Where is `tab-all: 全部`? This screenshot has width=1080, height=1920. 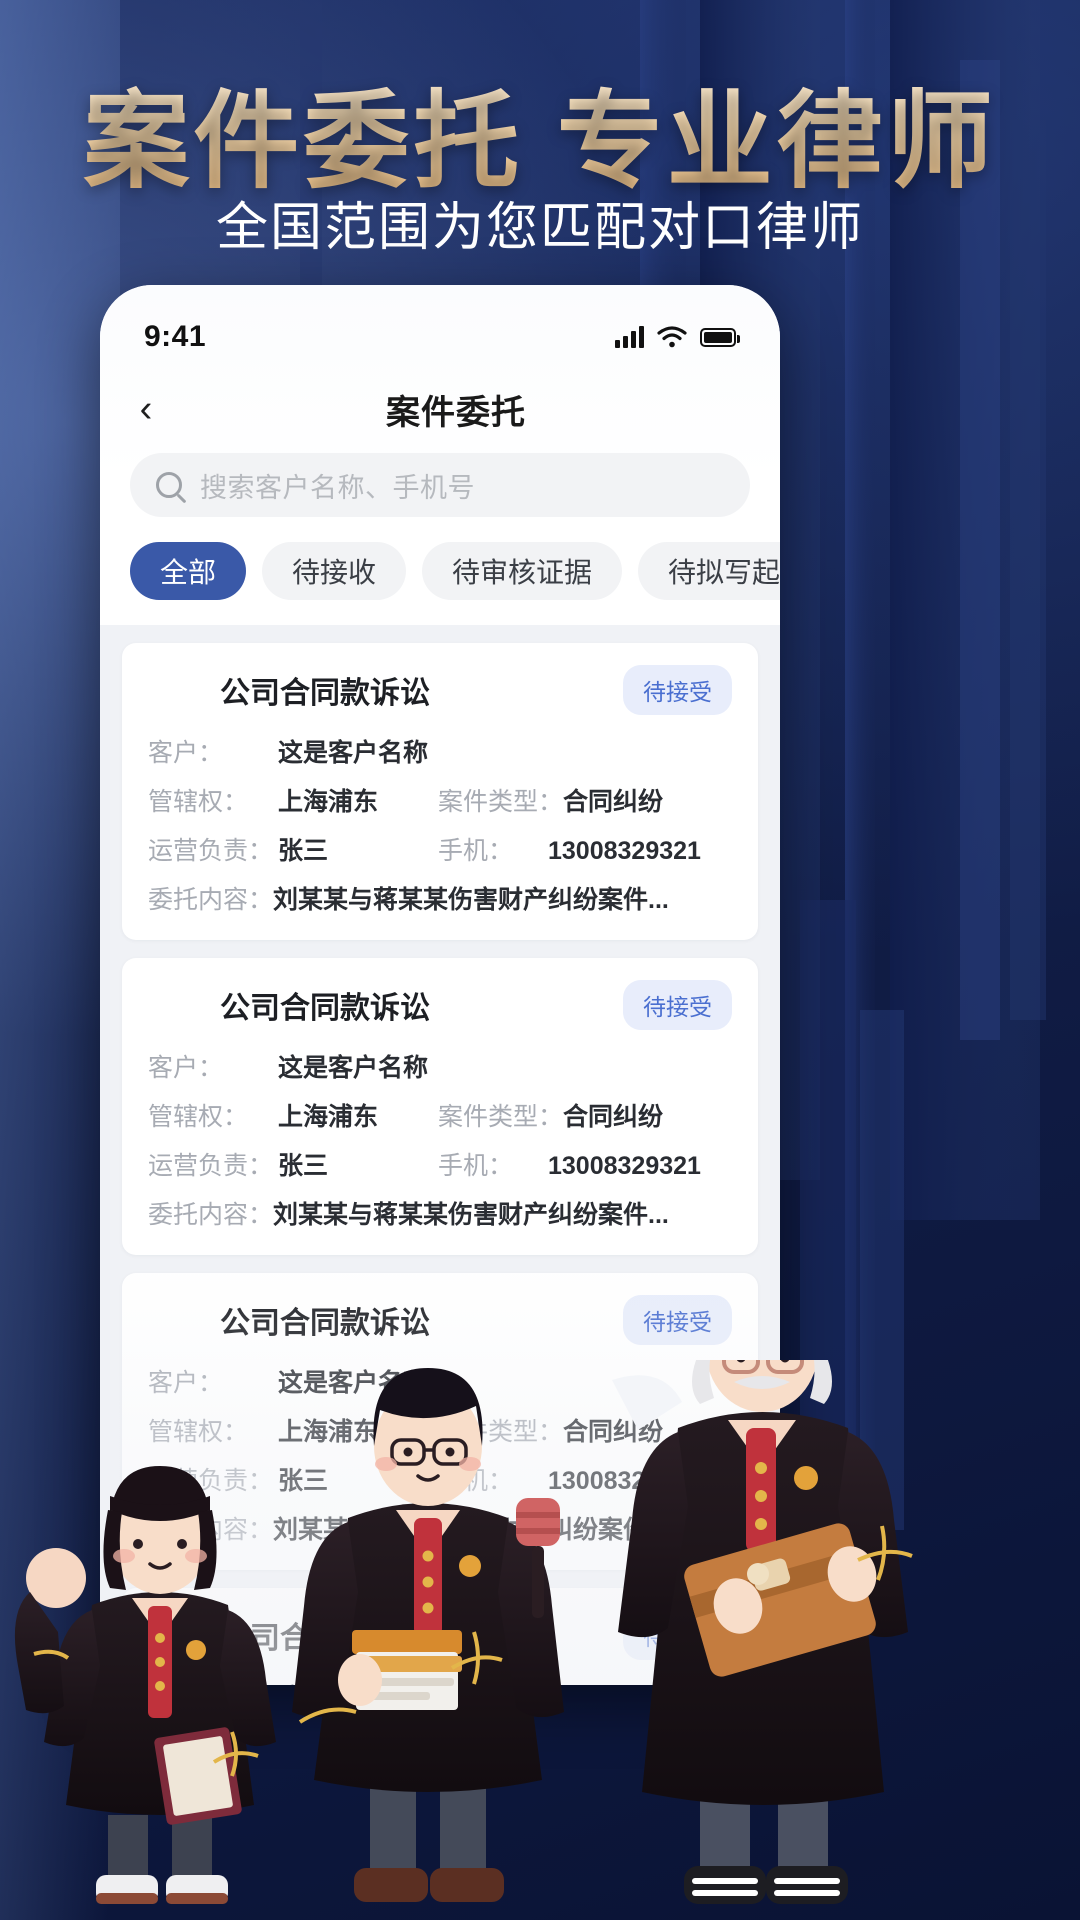
tab-all: 全部 is located at coordinates (188, 571).